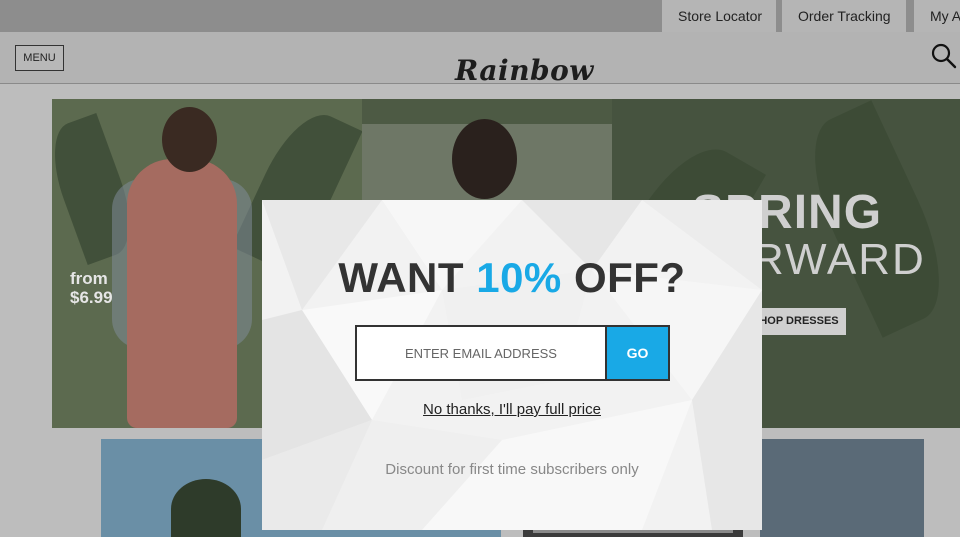 The width and height of the screenshot is (960, 537). Describe the element at coordinates (39, 58) in the screenshot. I see `menu-button: MENU` at that location.